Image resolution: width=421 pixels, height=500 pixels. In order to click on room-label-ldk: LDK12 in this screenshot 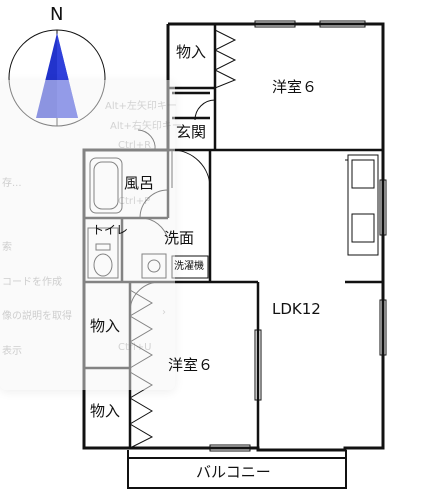, I will do `click(296, 309)`.